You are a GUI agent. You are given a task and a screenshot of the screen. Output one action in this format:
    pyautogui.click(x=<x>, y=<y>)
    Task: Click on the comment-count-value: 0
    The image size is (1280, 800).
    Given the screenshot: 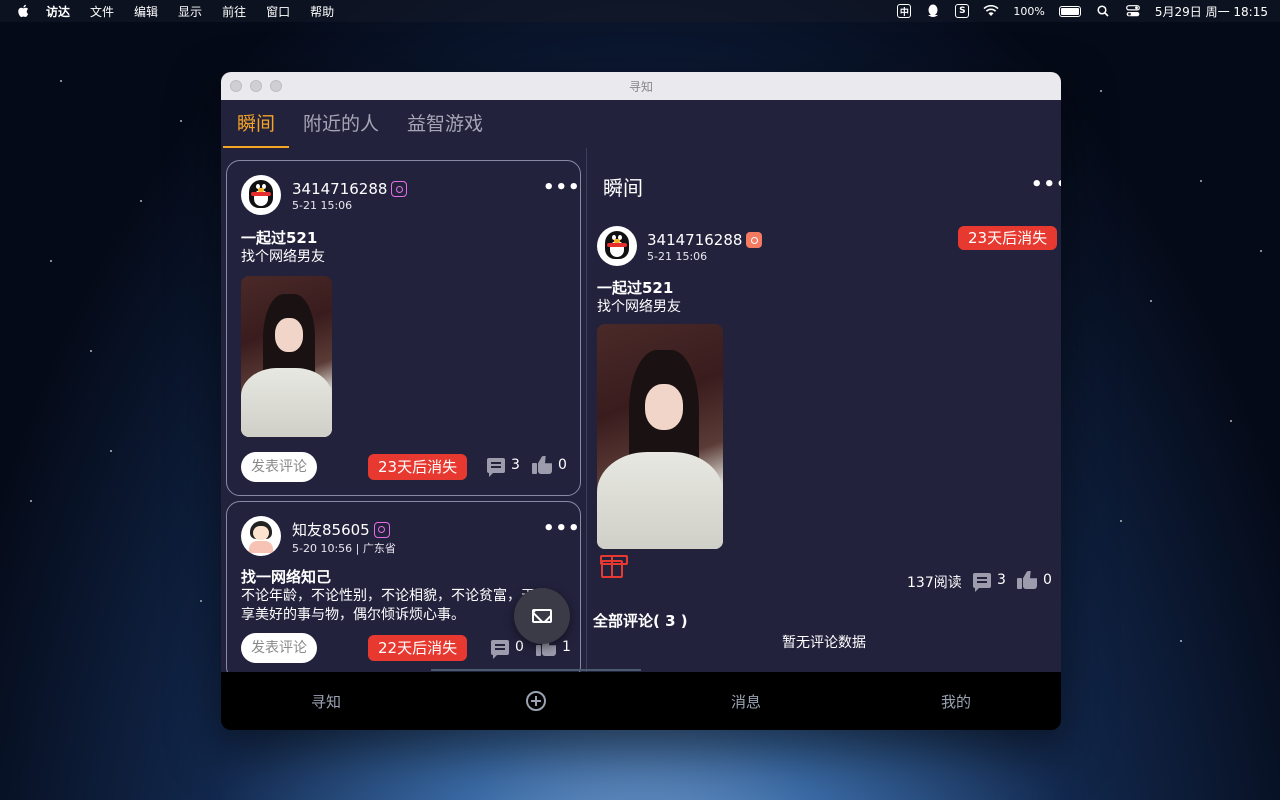 What is the action you would take?
    pyautogui.click(x=519, y=647)
    